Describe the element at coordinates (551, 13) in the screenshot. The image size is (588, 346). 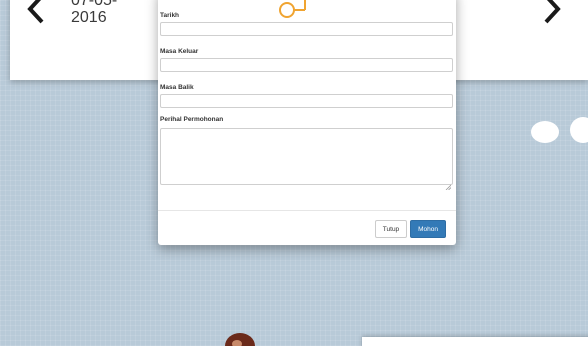
I see `chevron-right-icon` at that location.